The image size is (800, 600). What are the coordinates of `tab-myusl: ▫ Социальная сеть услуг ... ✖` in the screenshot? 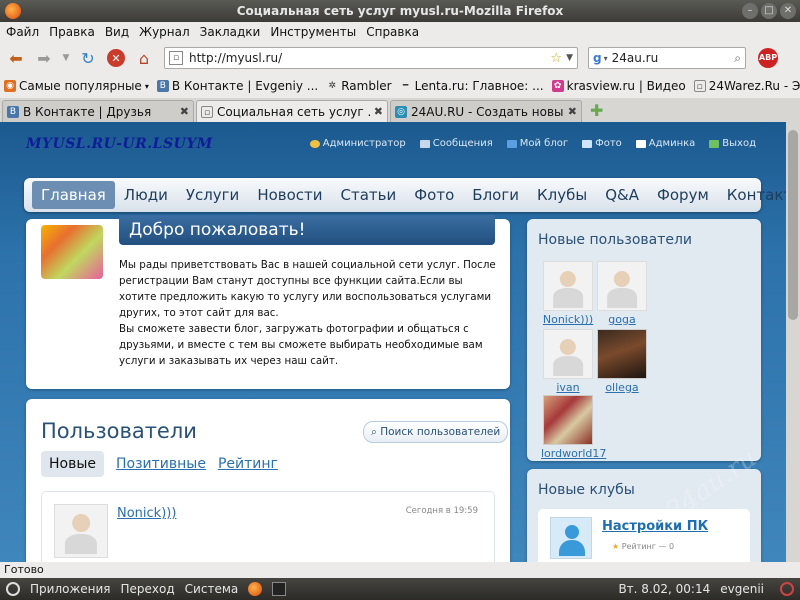 It's located at (292, 111).